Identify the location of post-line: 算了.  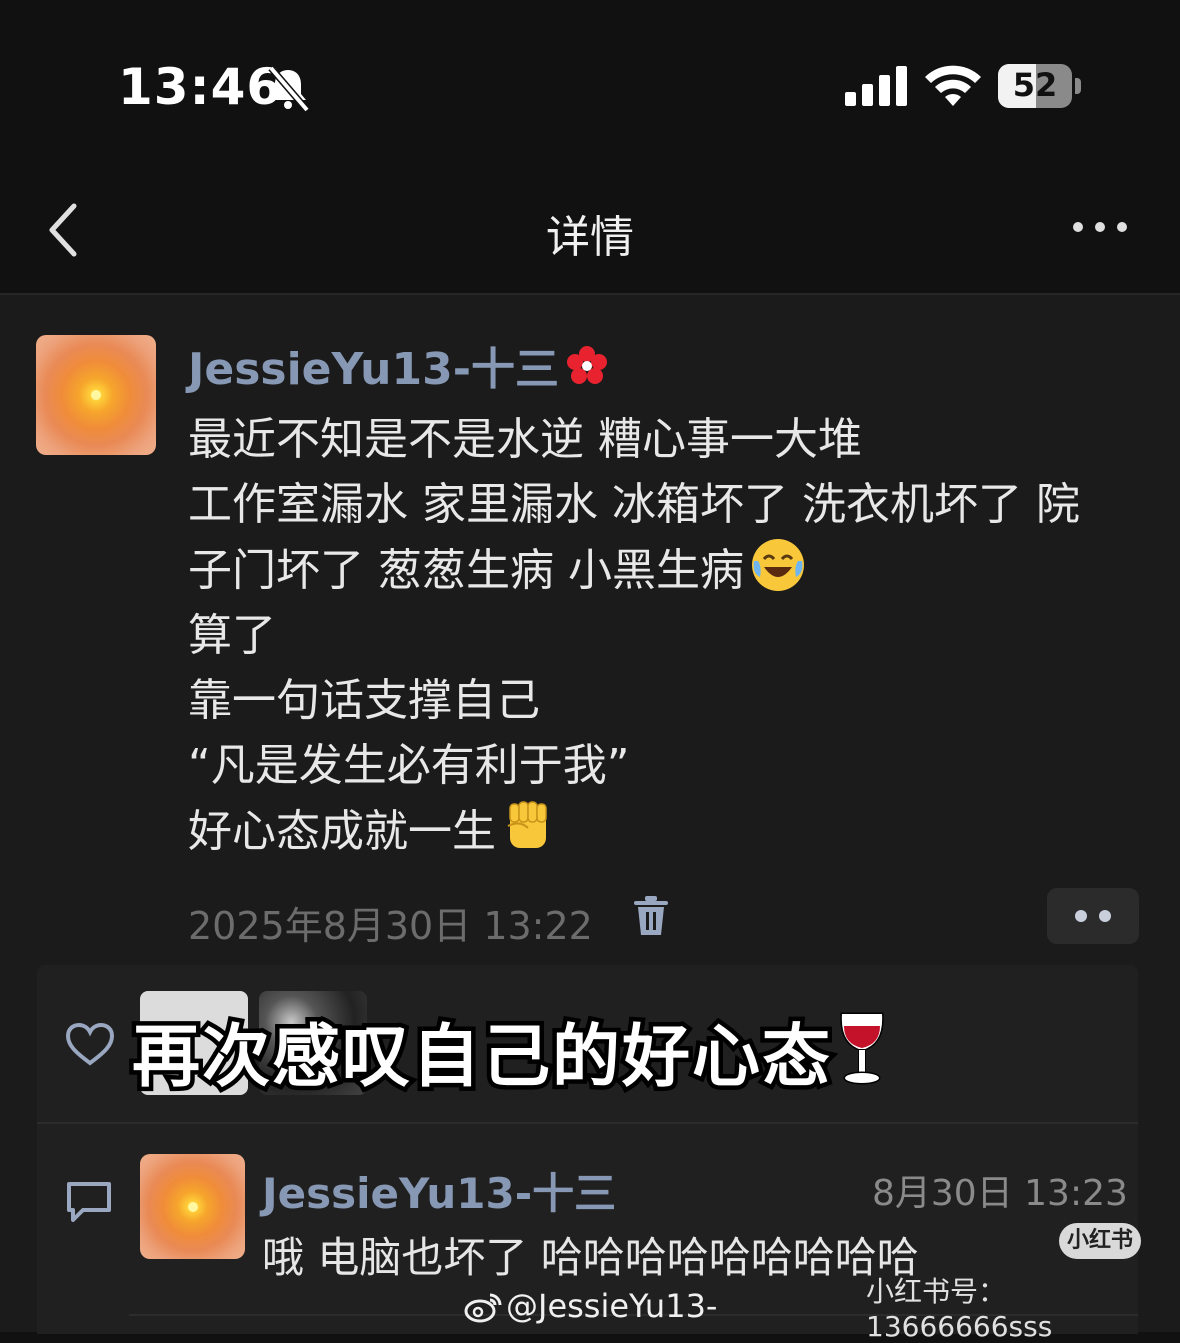
(232, 635).